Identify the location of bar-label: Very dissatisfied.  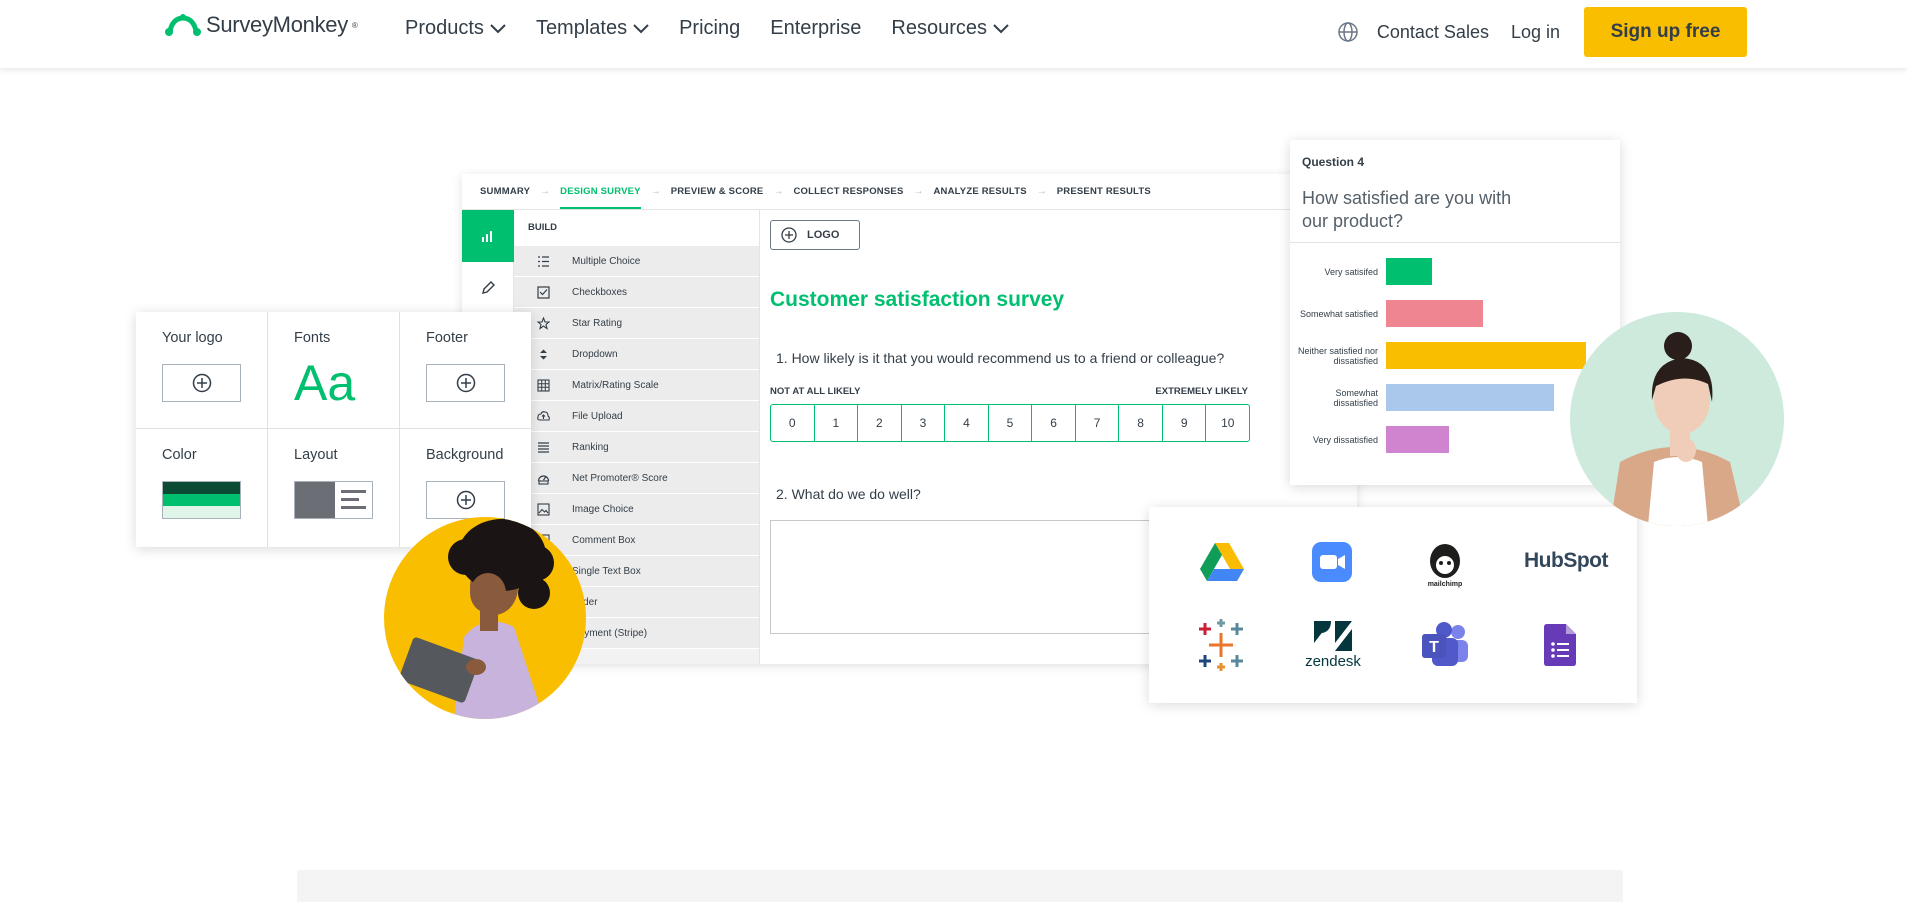
(1345, 439).